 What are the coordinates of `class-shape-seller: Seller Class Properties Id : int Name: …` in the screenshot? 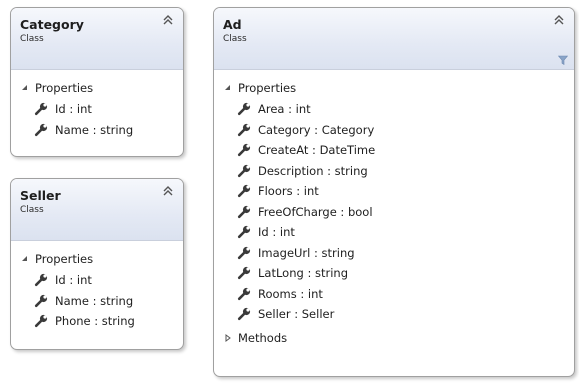 It's located at (97, 264).